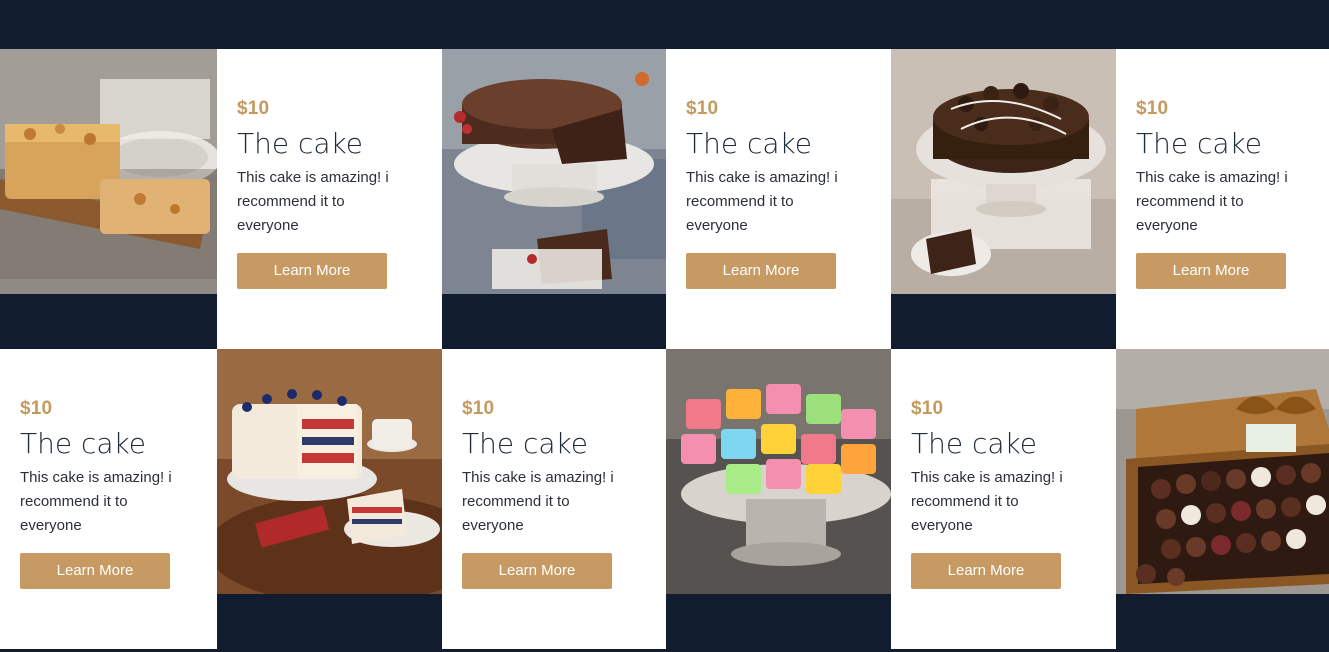 This screenshot has height=652, width=1329. Describe the element at coordinates (329, 471) in the screenshot. I see `layer-cake-image` at that location.